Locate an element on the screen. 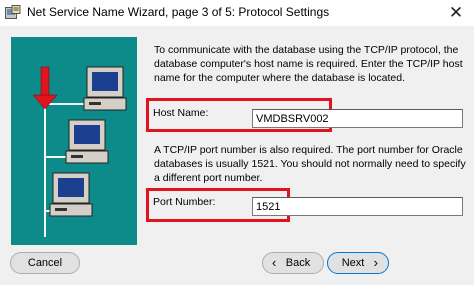 The width and height of the screenshot is (474, 285). back-button: ‹ Back is located at coordinates (293, 263).